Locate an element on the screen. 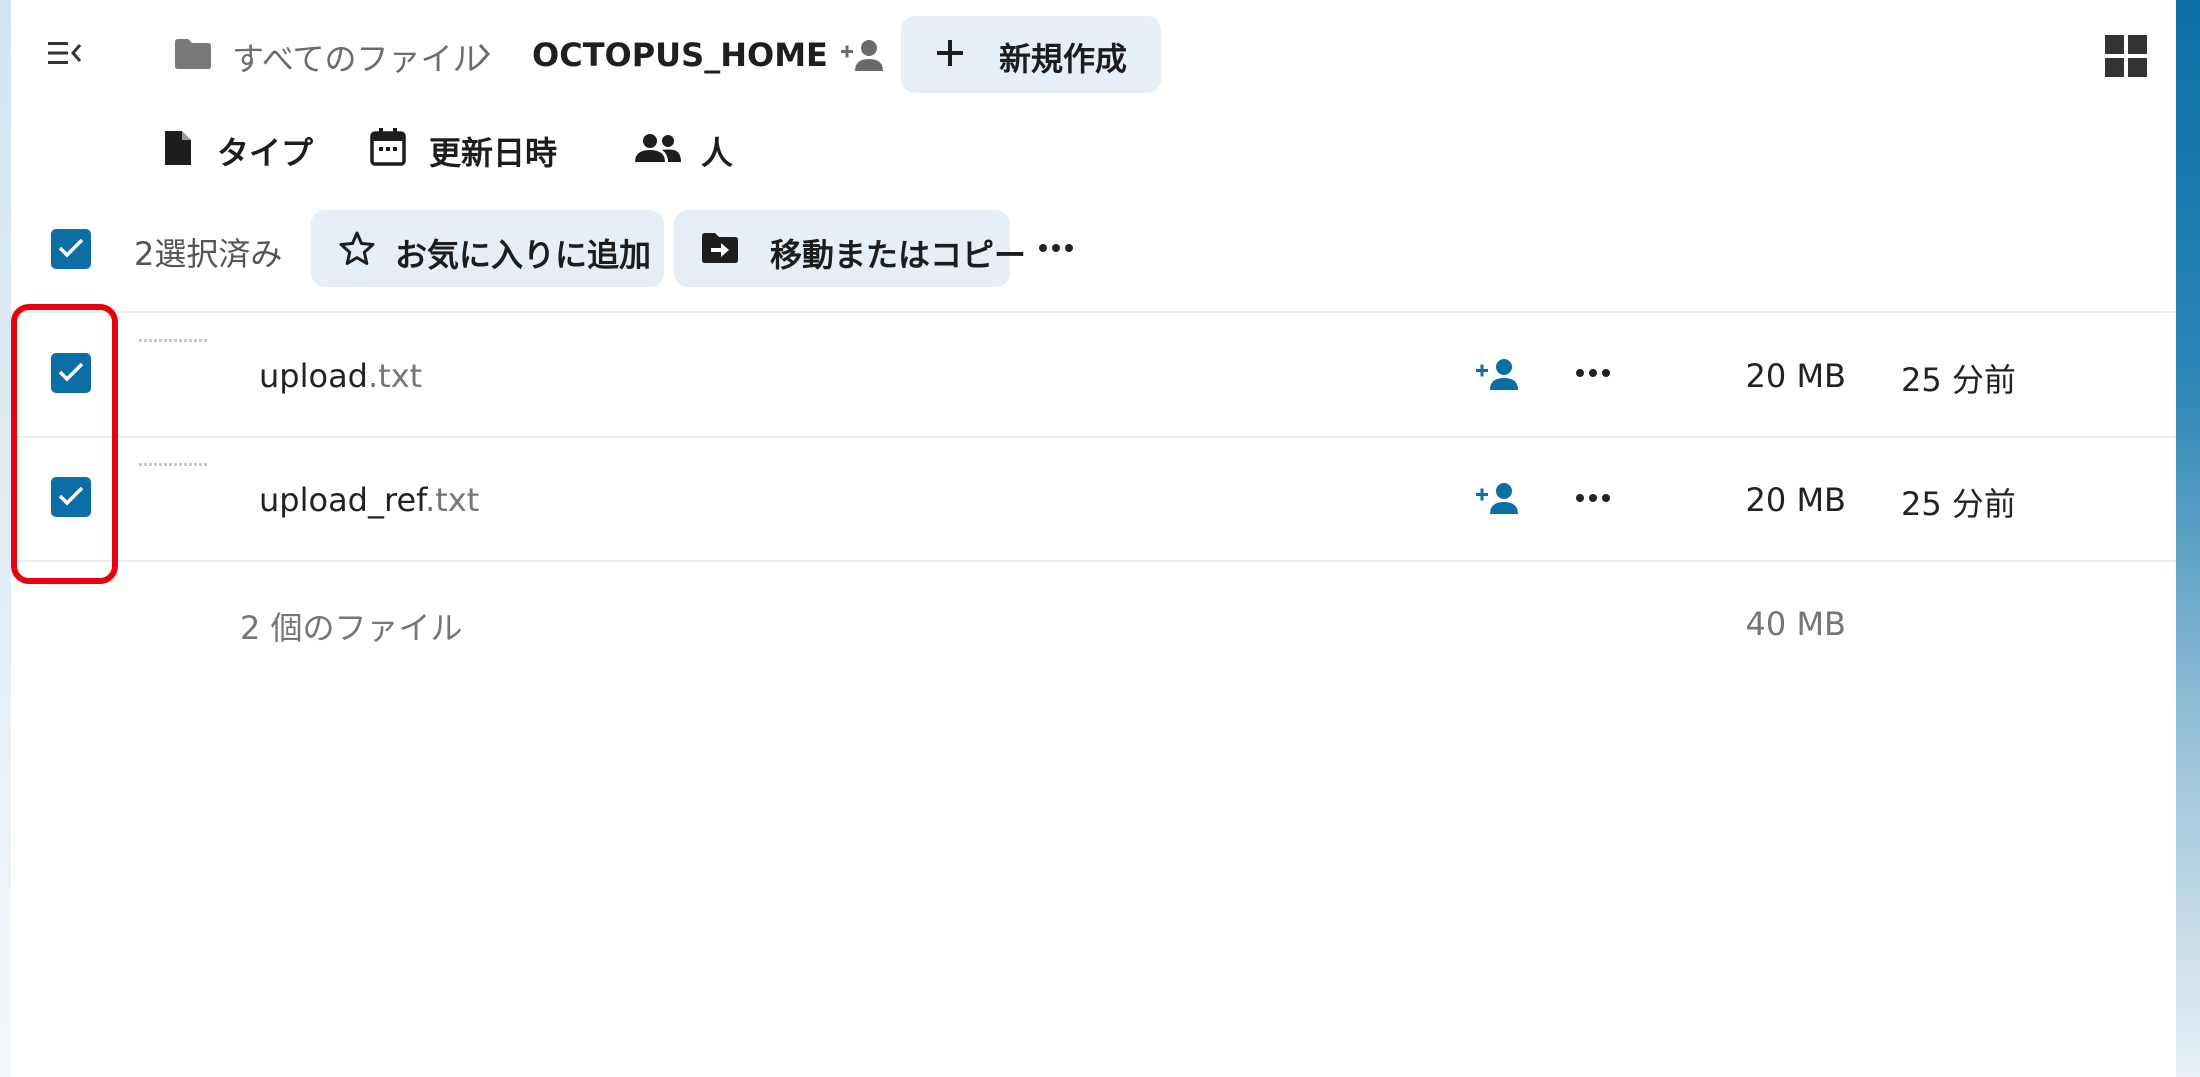 The image size is (2200, 1077). add-favorite-button: お気に入りに追加 is located at coordinates (487, 248).